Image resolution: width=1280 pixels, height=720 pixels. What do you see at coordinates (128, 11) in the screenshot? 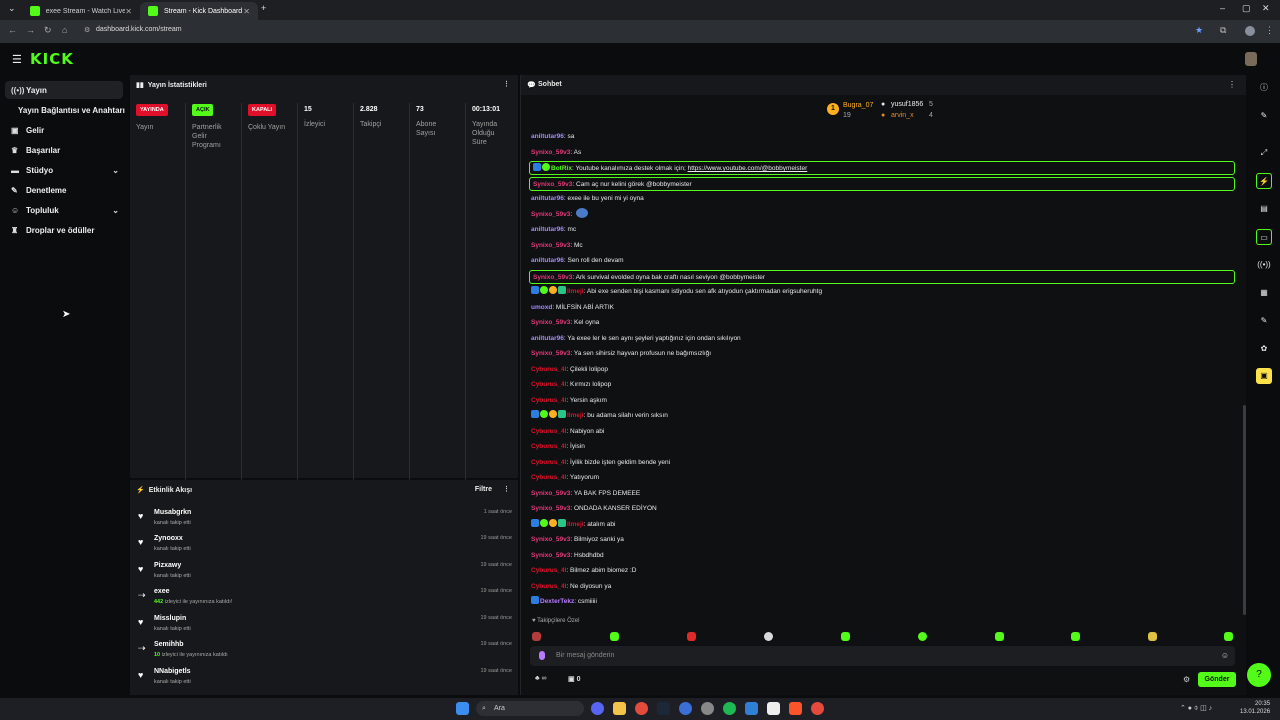
I see `close-tab-icon: ✕` at bounding box center [128, 11].